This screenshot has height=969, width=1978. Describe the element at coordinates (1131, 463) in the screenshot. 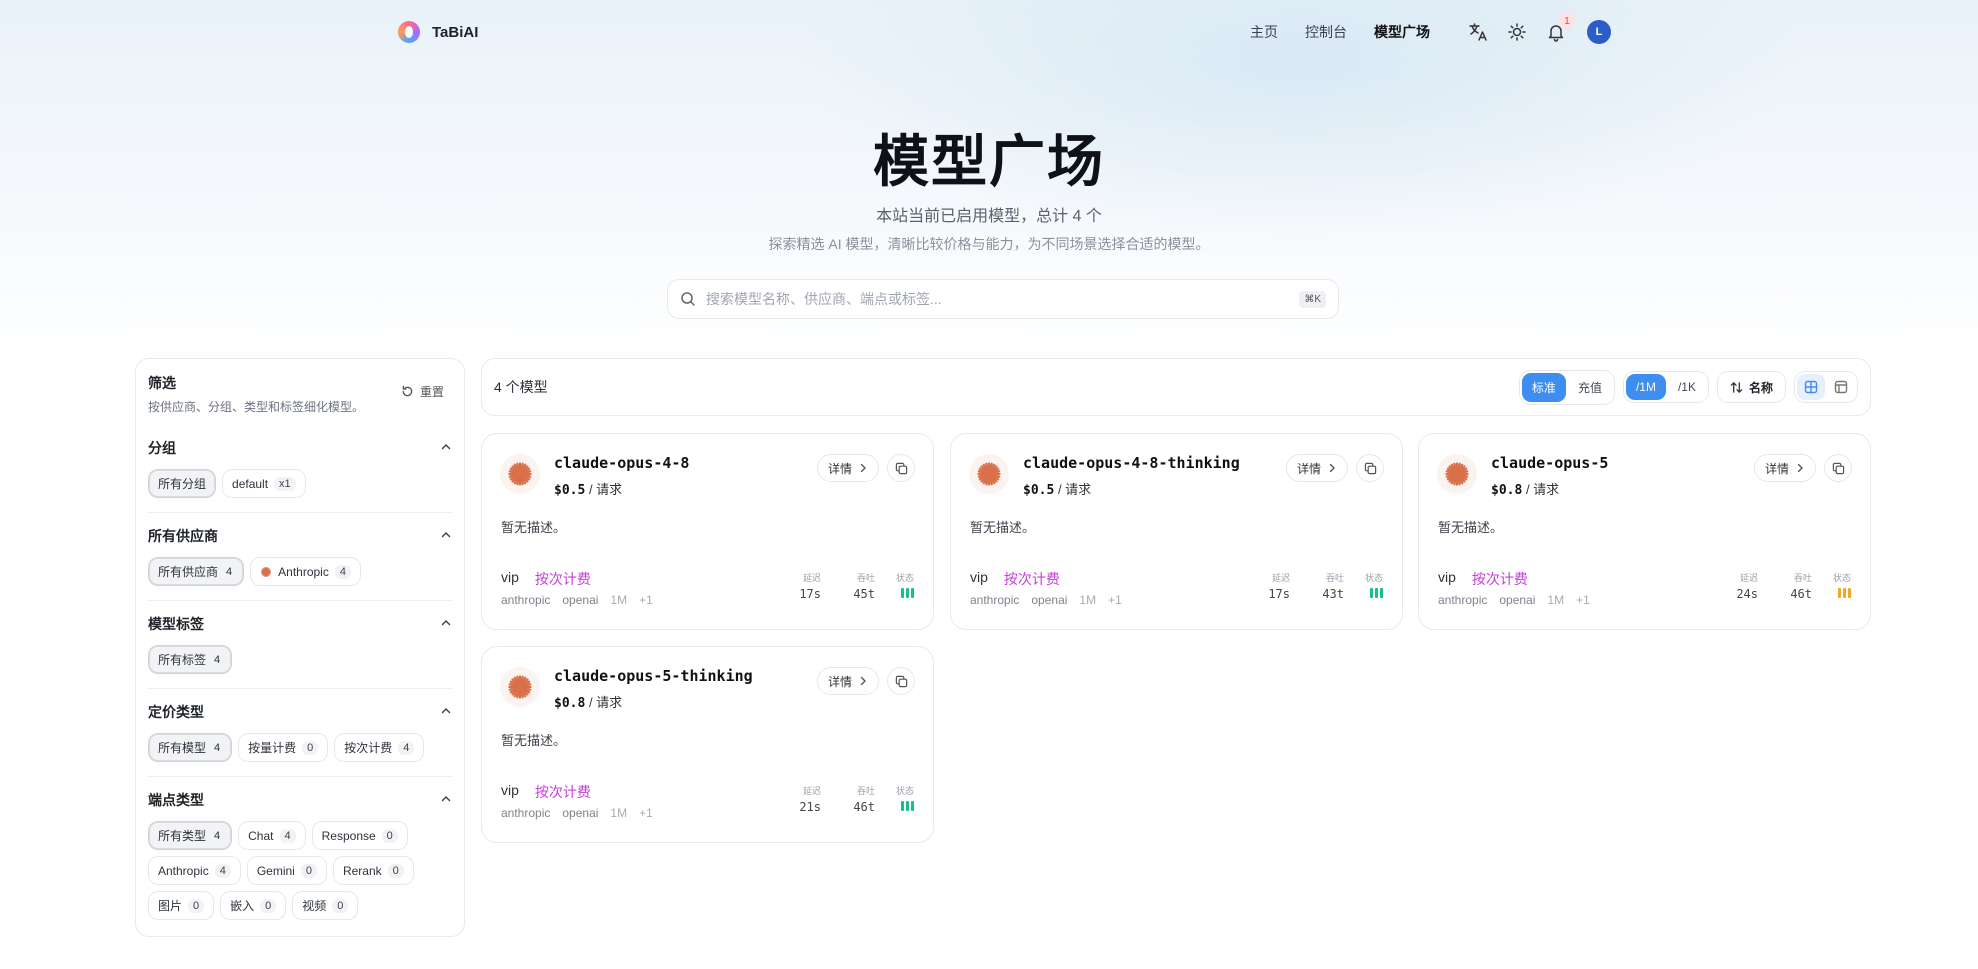

I see `model-name: claude-opus-4-8-thinking` at that location.